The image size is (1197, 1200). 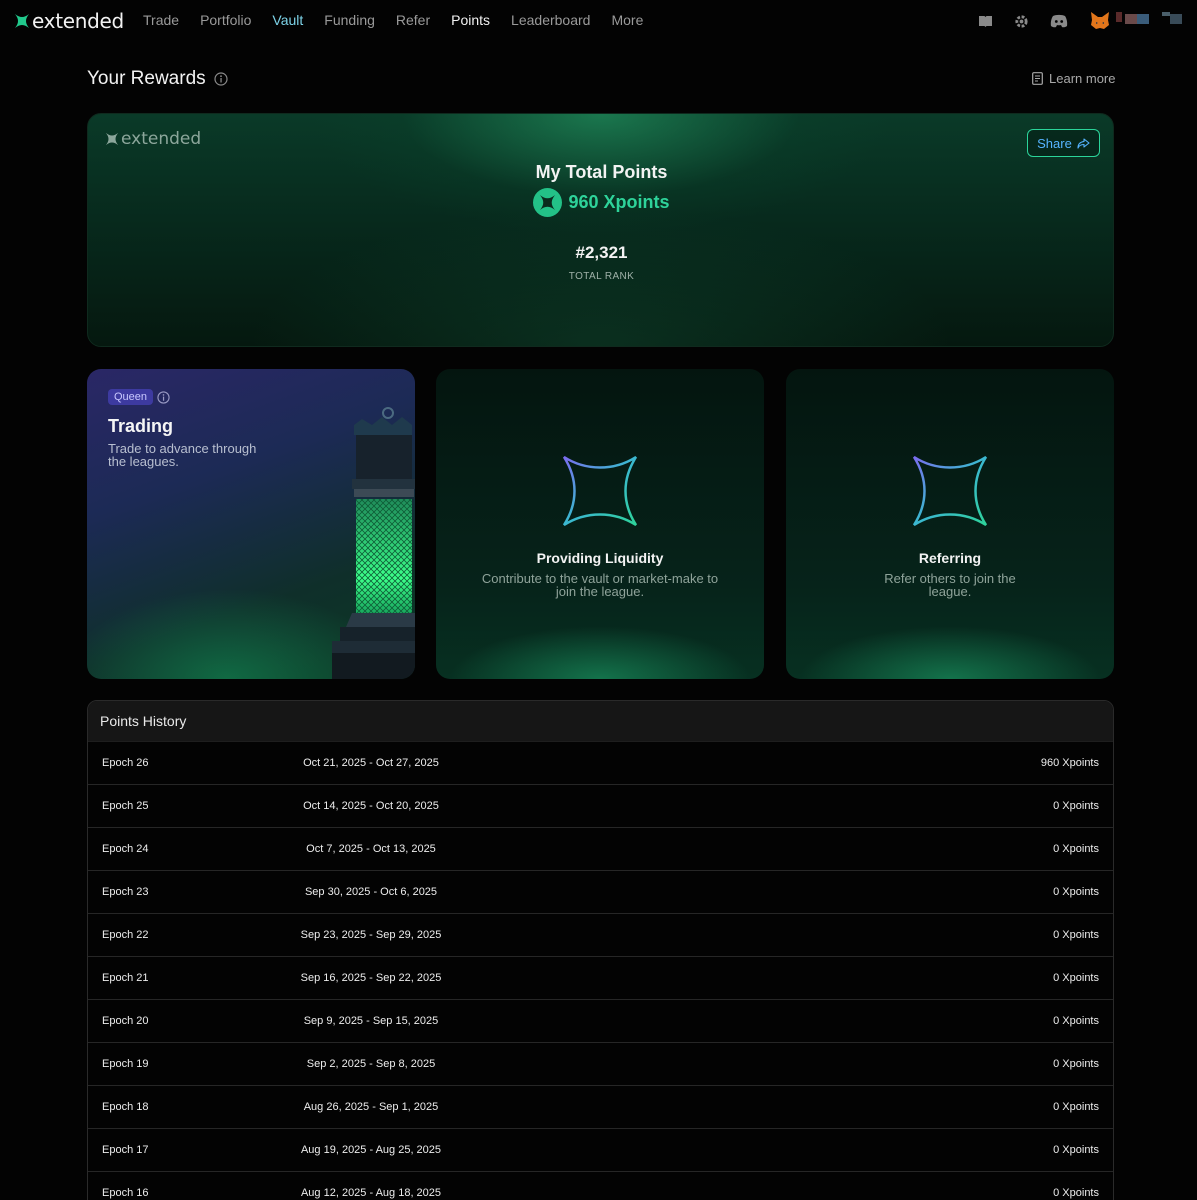 What do you see at coordinates (287, 20) in the screenshot?
I see `nav-item-vault: Vault` at bounding box center [287, 20].